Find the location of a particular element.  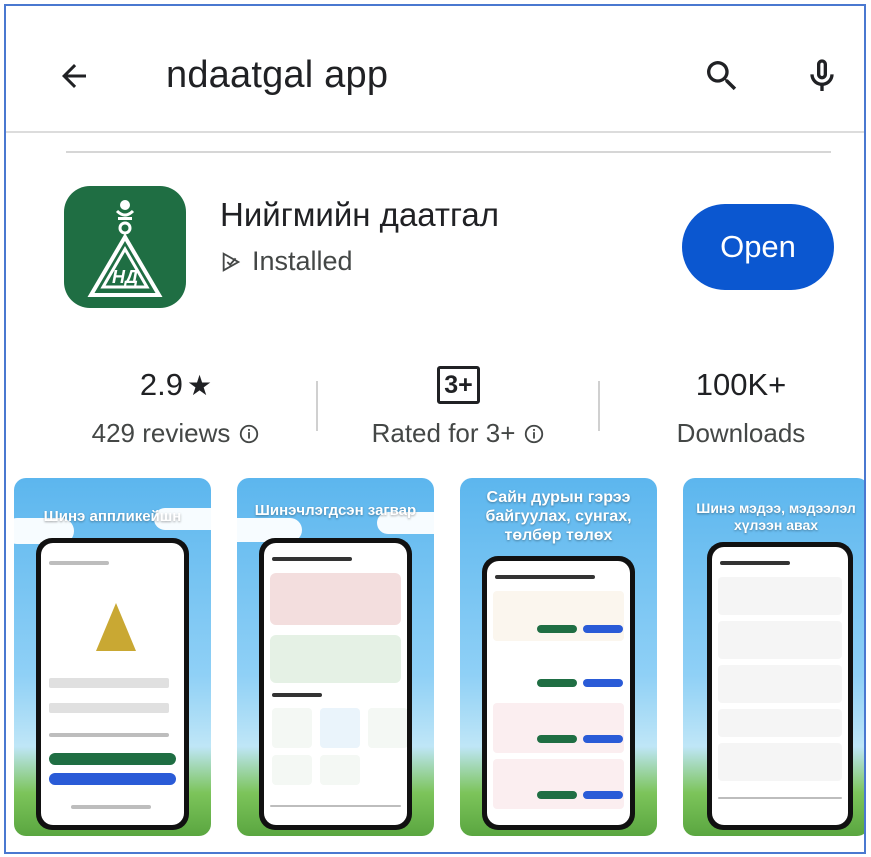

app-icon: НД is located at coordinates (125, 247).